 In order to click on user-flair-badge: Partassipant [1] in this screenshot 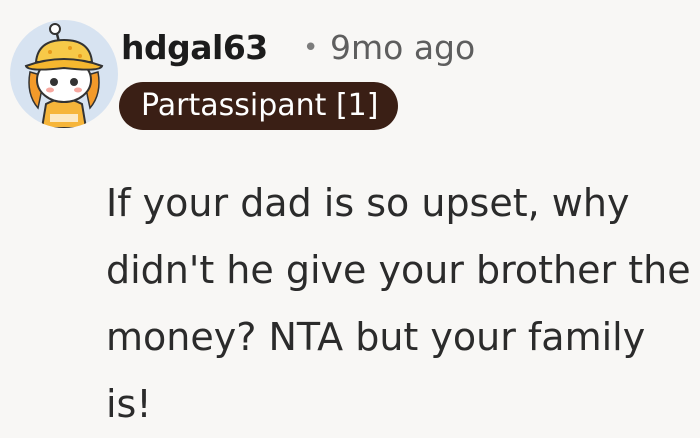, I will do `click(259, 106)`.